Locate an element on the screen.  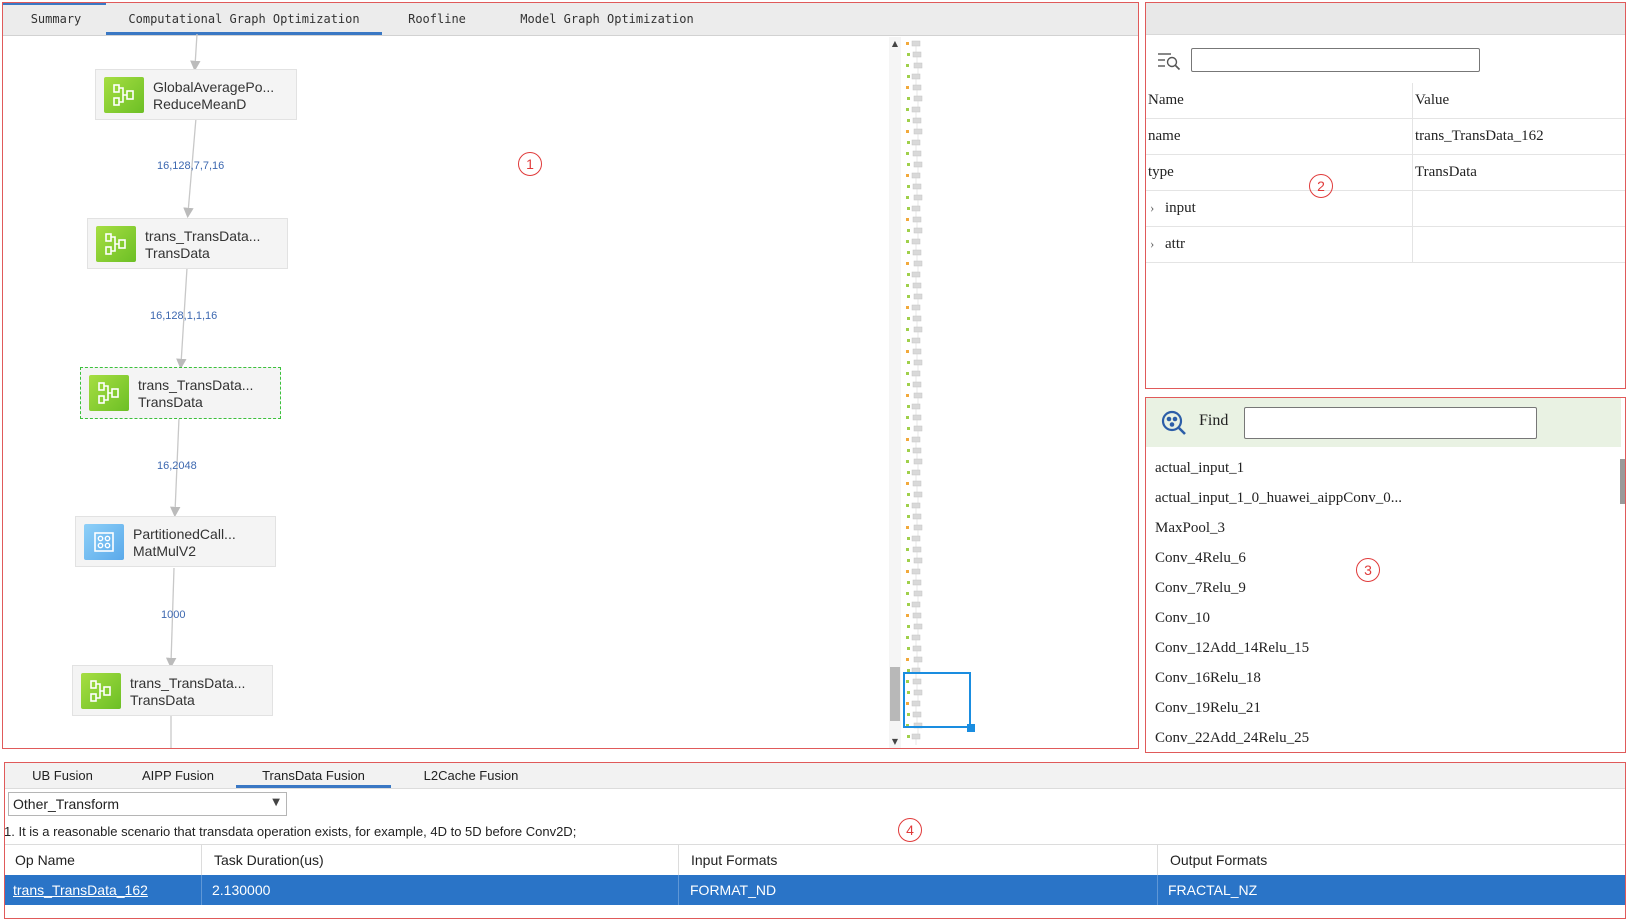
property-row: name trans_TransData_162 is located at coordinates (1385, 137).